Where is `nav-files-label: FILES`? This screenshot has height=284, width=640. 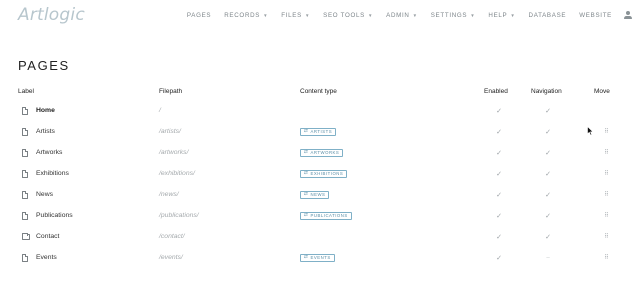 nav-files-label: FILES is located at coordinates (291, 15).